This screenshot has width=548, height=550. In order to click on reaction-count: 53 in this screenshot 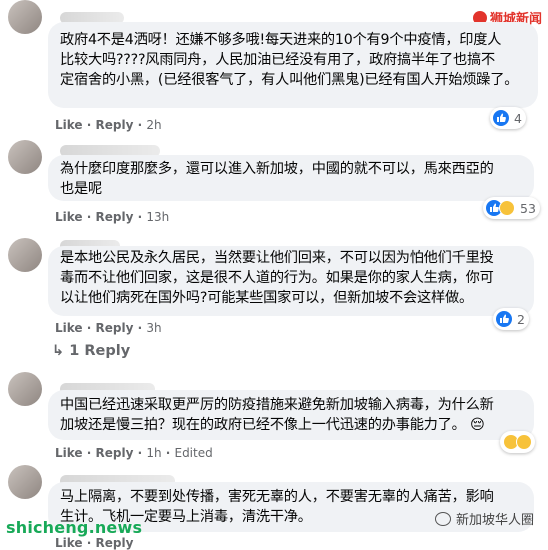, I will do `click(511, 208)`.